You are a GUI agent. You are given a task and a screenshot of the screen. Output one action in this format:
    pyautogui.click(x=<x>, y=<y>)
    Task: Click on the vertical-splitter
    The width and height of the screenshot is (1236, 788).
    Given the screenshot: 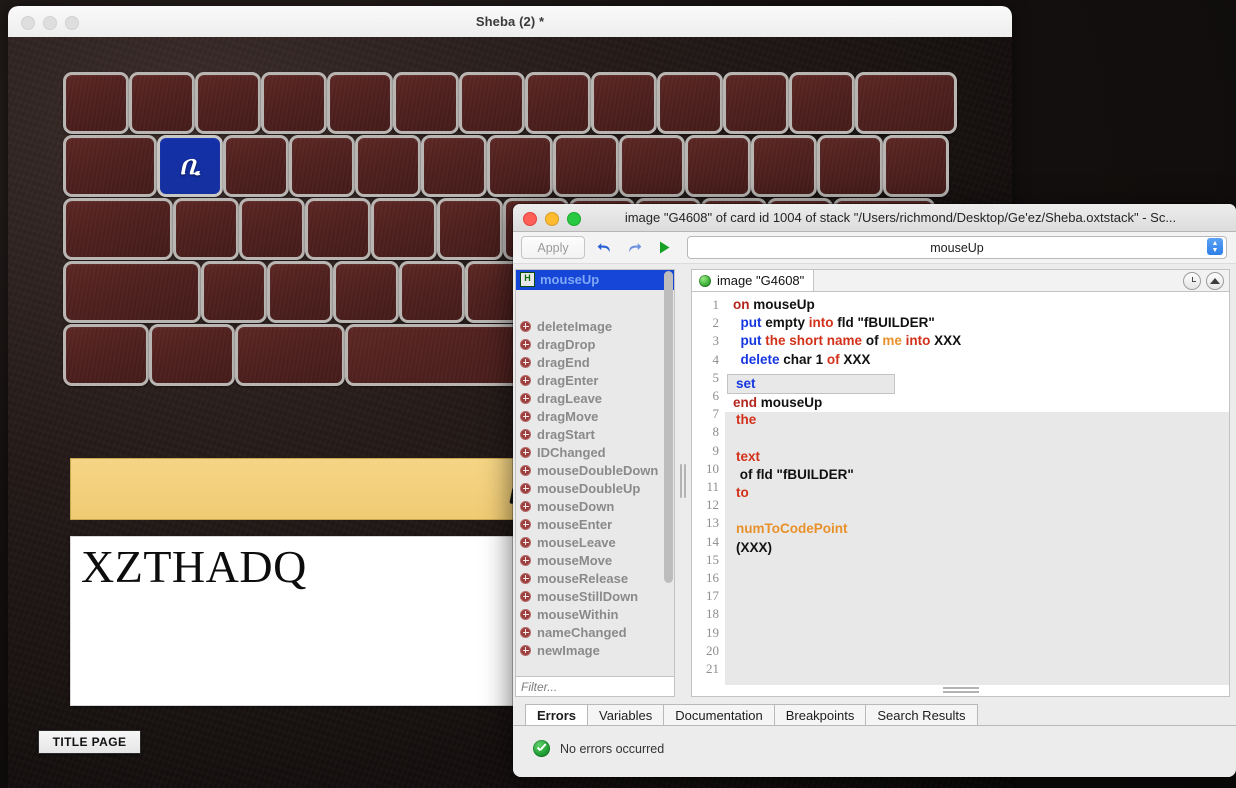 What is the action you would take?
    pyautogui.click(x=683, y=480)
    